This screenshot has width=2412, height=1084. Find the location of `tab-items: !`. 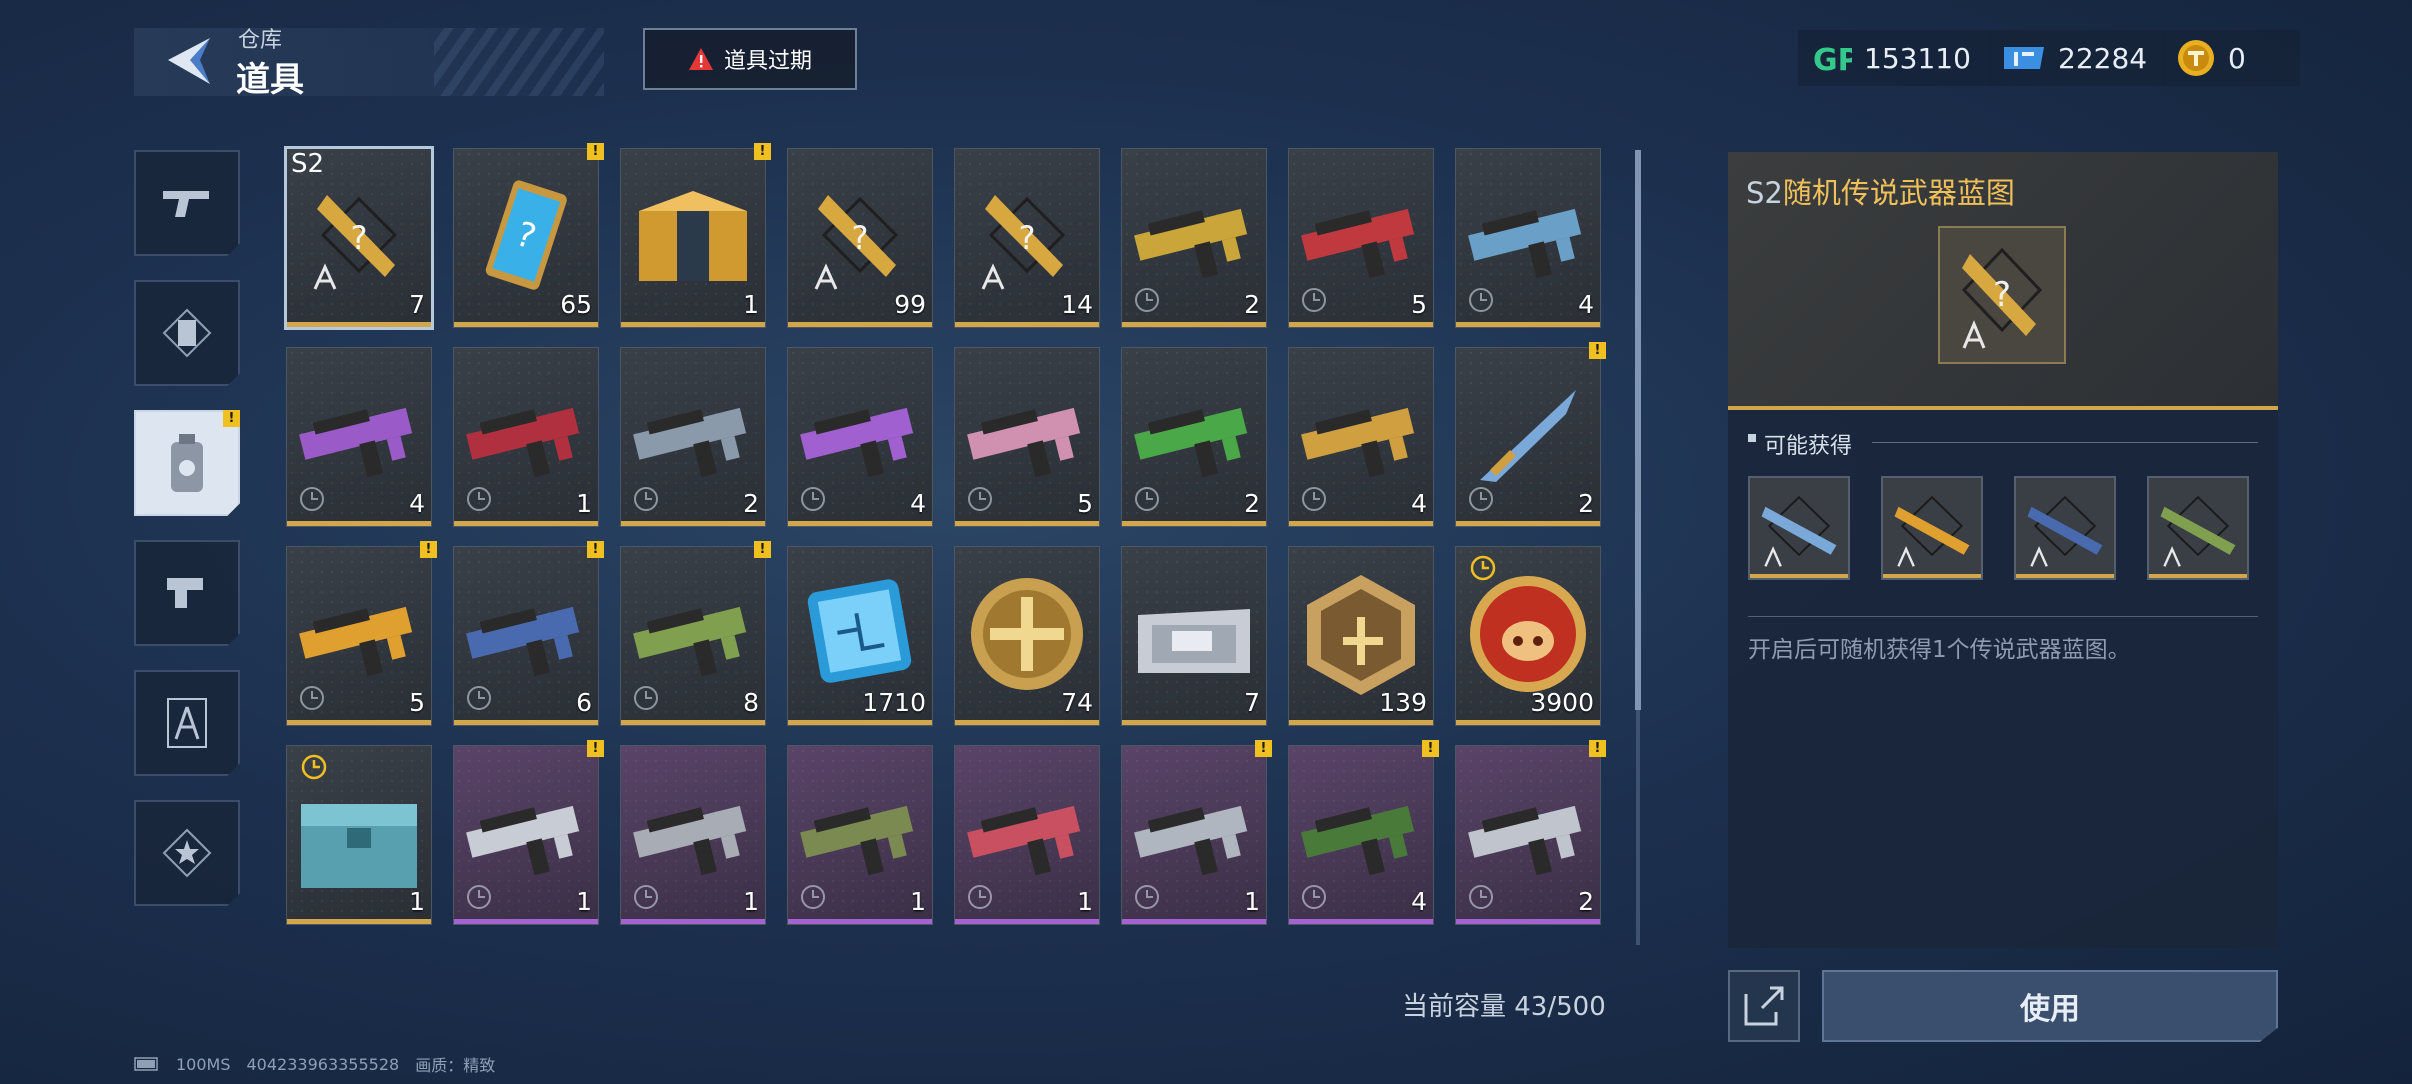

tab-items: ! is located at coordinates (187, 463).